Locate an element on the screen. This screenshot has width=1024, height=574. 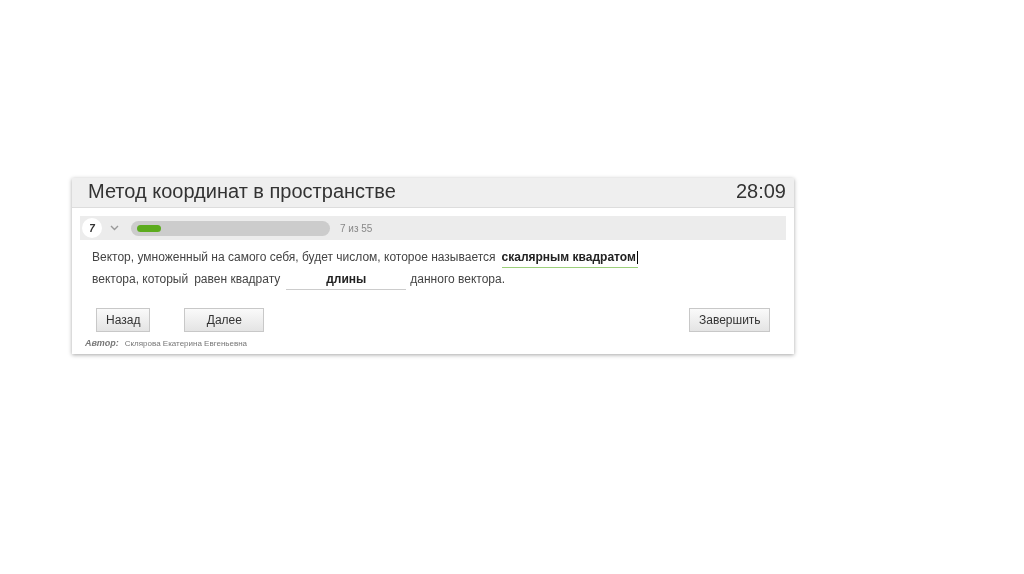
chevron-down-icon is located at coordinates (114, 228).